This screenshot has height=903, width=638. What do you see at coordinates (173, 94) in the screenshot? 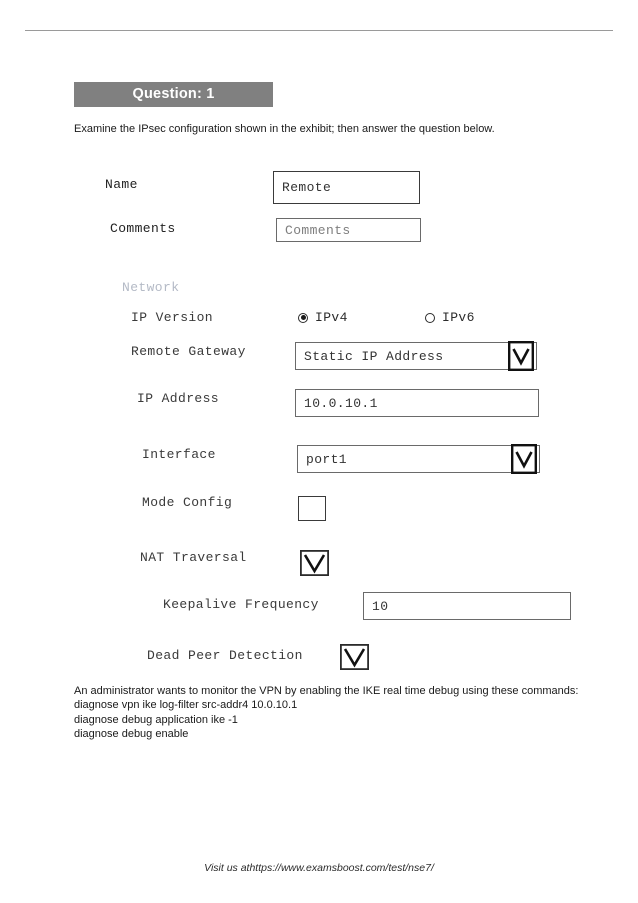
I see `question-banner: Question: 1` at bounding box center [173, 94].